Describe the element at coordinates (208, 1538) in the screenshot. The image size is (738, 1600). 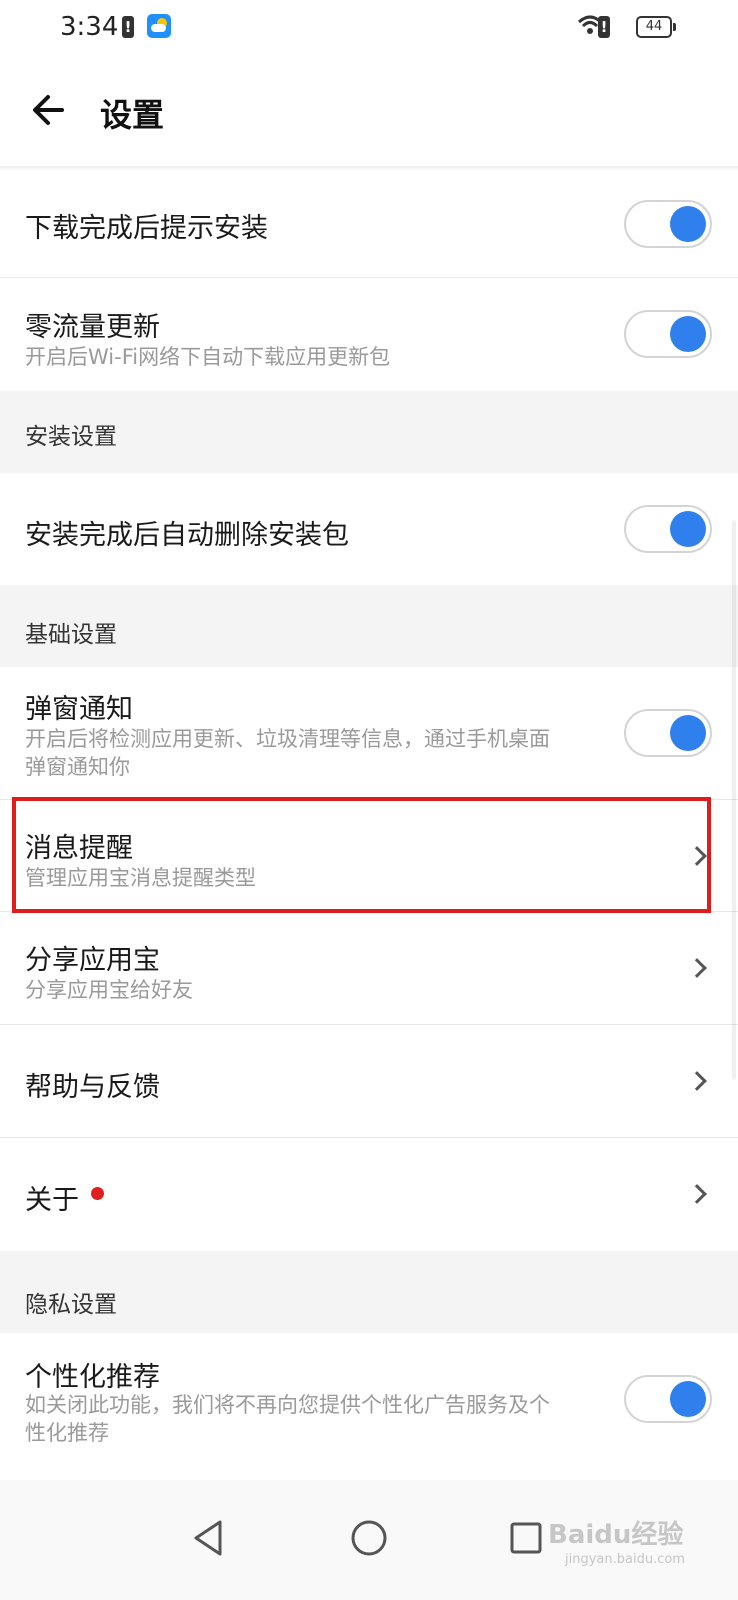
I see `nav-back-icon` at that location.